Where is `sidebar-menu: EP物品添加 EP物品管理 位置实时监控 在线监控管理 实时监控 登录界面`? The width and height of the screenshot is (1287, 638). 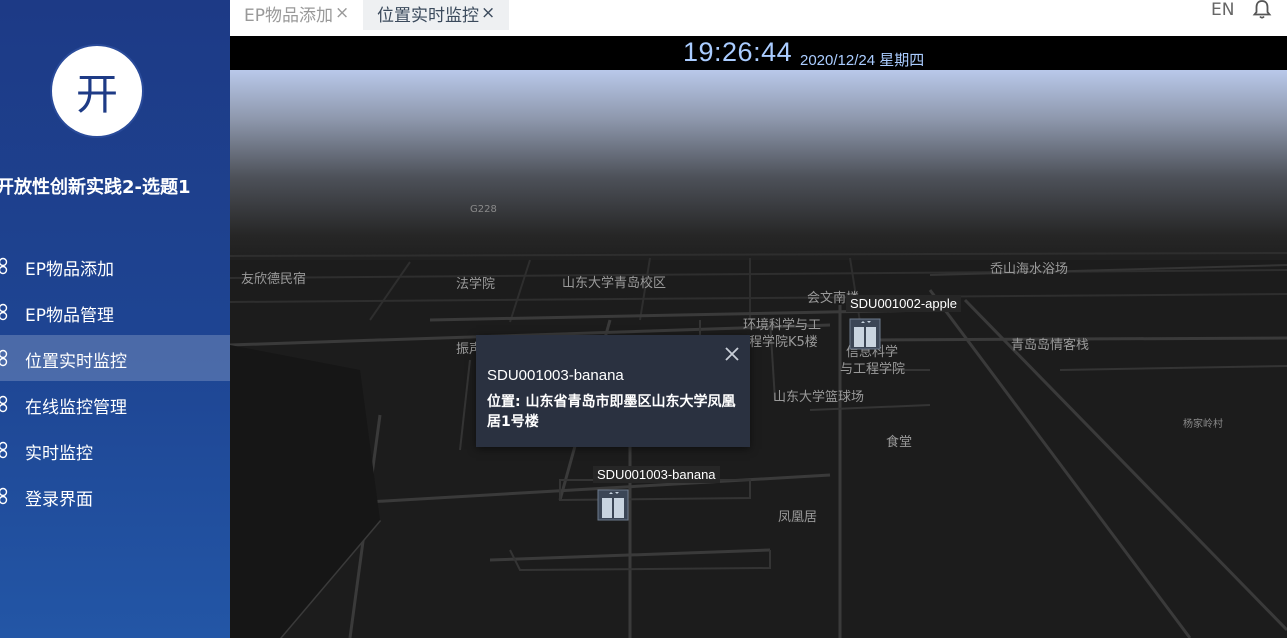 sidebar-menu: EP物品添加 EP物品管理 位置实时监控 在线监控管理 实时监控 登录界面 is located at coordinates (115, 381).